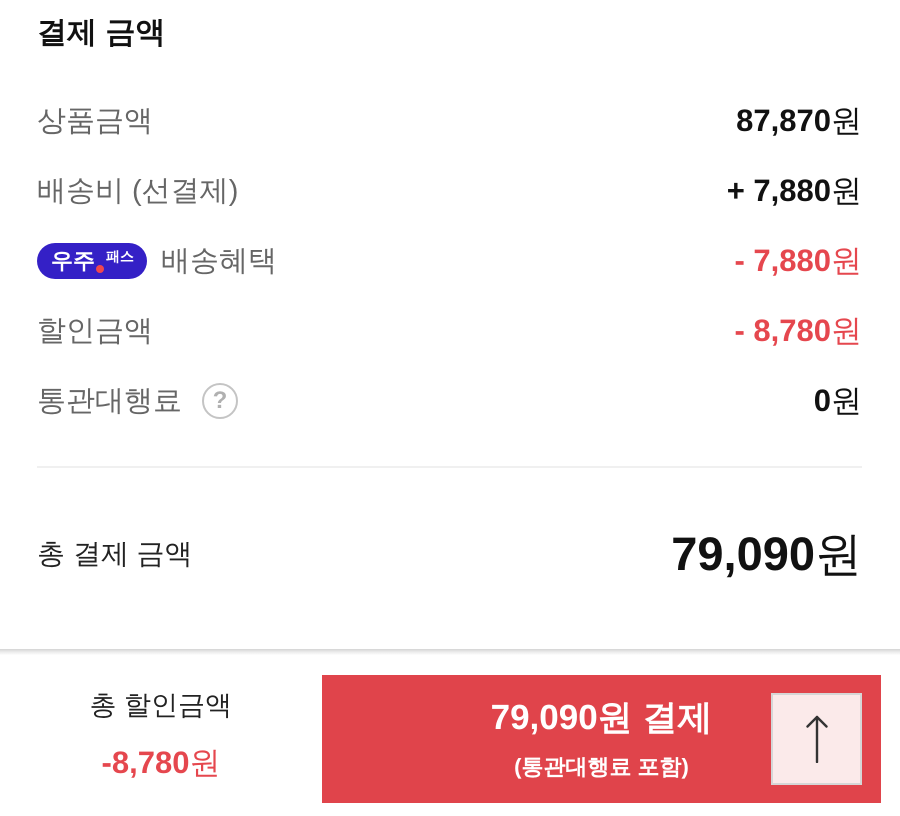 The width and height of the screenshot is (900, 816). Describe the element at coordinates (219, 261) in the screenshot. I see `row-label: 배송혜택` at that location.